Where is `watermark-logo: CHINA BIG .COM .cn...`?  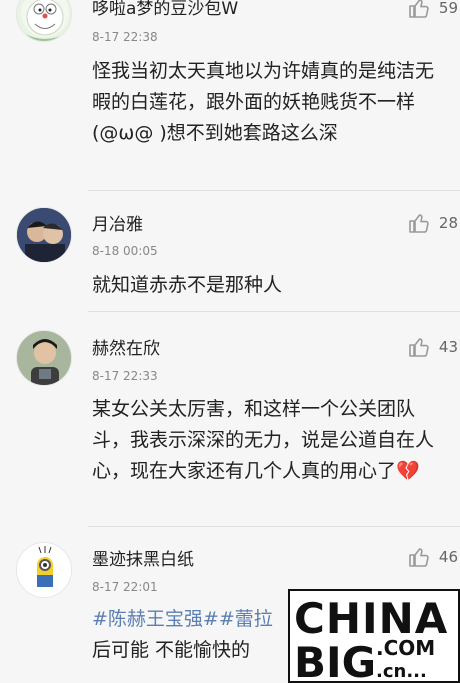 watermark-logo: CHINA BIG .COM .cn... is located at coordinates (374, 636).